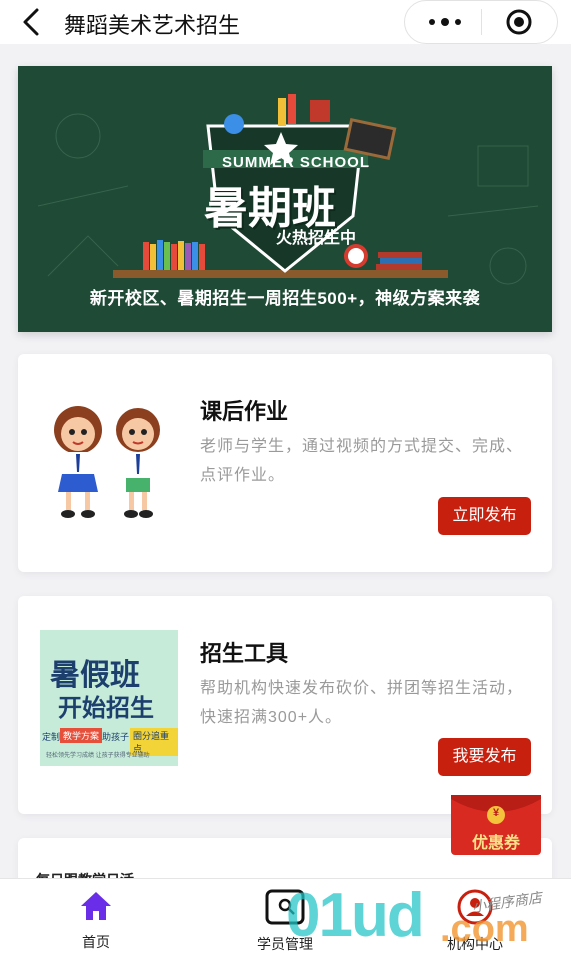  What do you see at coordinates (484, 516) in the screenshot?
I see `publish-now-button: 立即发布` at bounding box center [484, 516].